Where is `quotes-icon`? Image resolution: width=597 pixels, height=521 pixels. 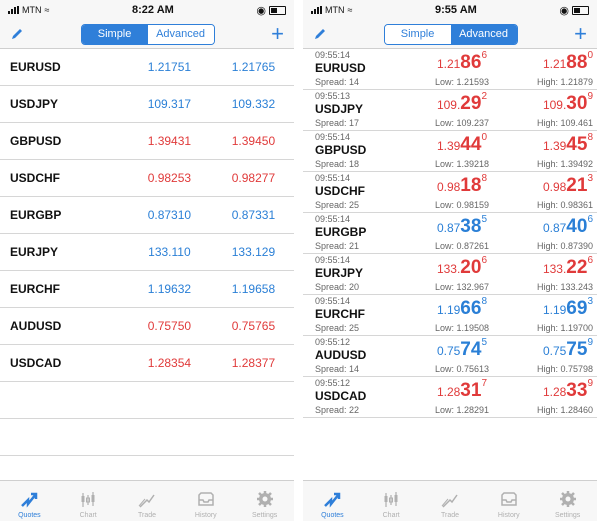 quotes-icon is located at coordinates (29, 500).